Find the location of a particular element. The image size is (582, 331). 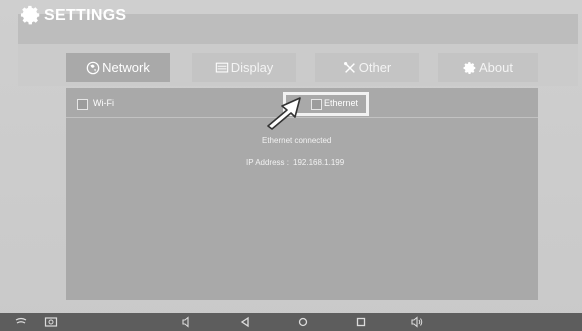

ip-address-row: IP Address : 192.168.1.199 is located at coordinates (297, 162).